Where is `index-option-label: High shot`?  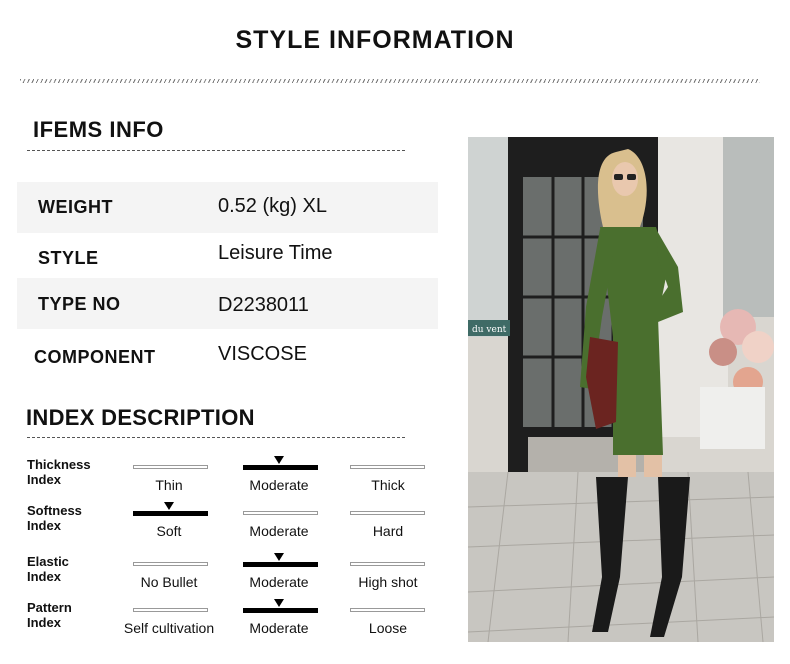 index-option-label: High shot is located at coordinates (388, 582).